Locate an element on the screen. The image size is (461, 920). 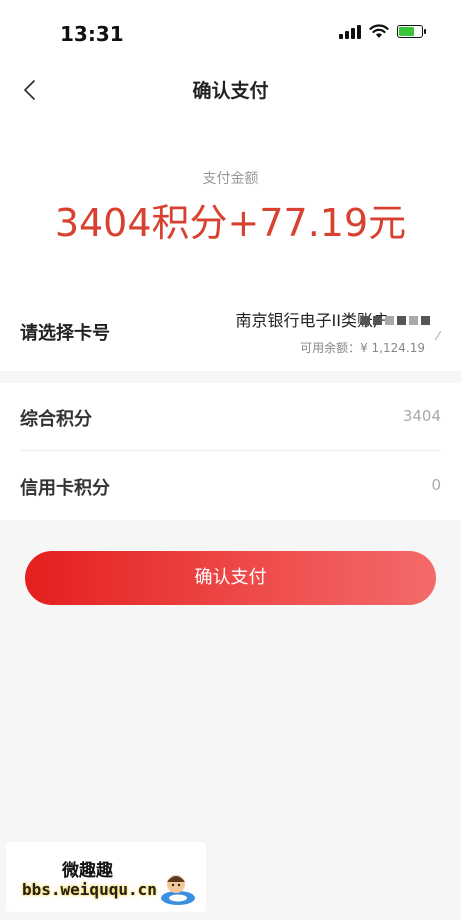
cellular-signal-icon is located at coordinates (350, 31).